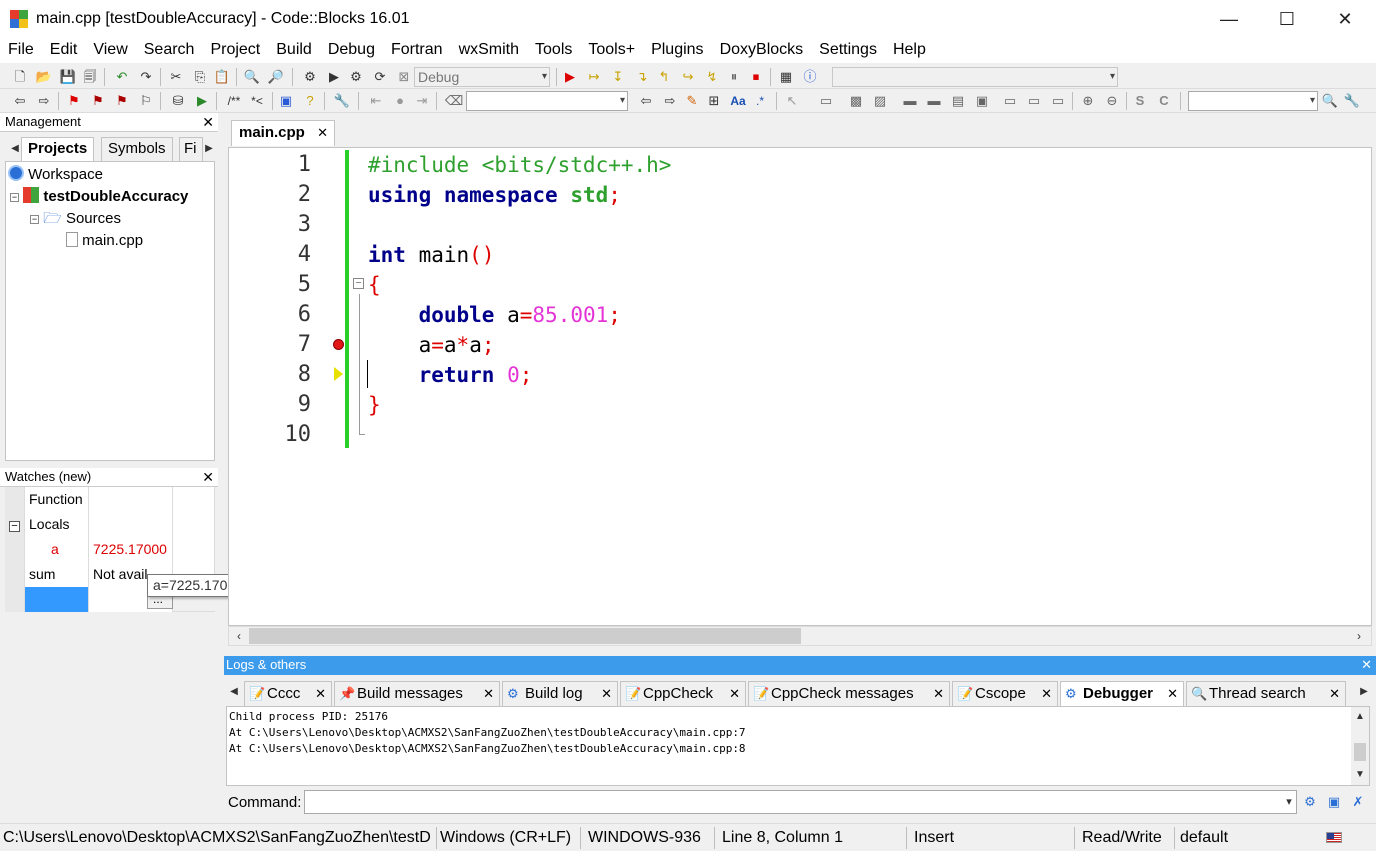 This screenshot has height=851, width=1376. I want to click on breakpoint-icon, so click(338, 344).